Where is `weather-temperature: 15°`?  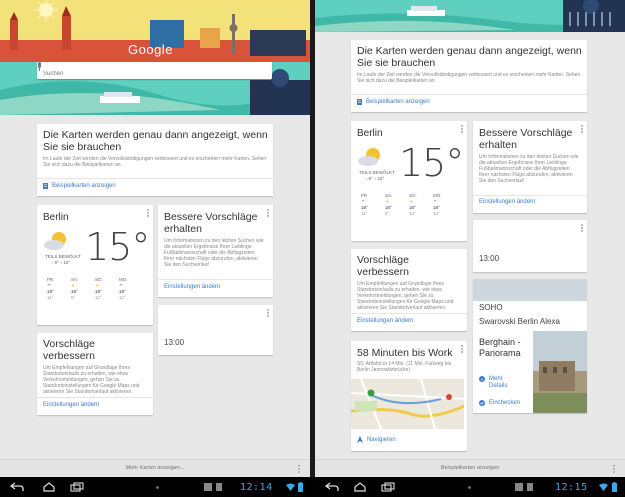 weather-temperature: 15° is located at coordinates (431, 163).